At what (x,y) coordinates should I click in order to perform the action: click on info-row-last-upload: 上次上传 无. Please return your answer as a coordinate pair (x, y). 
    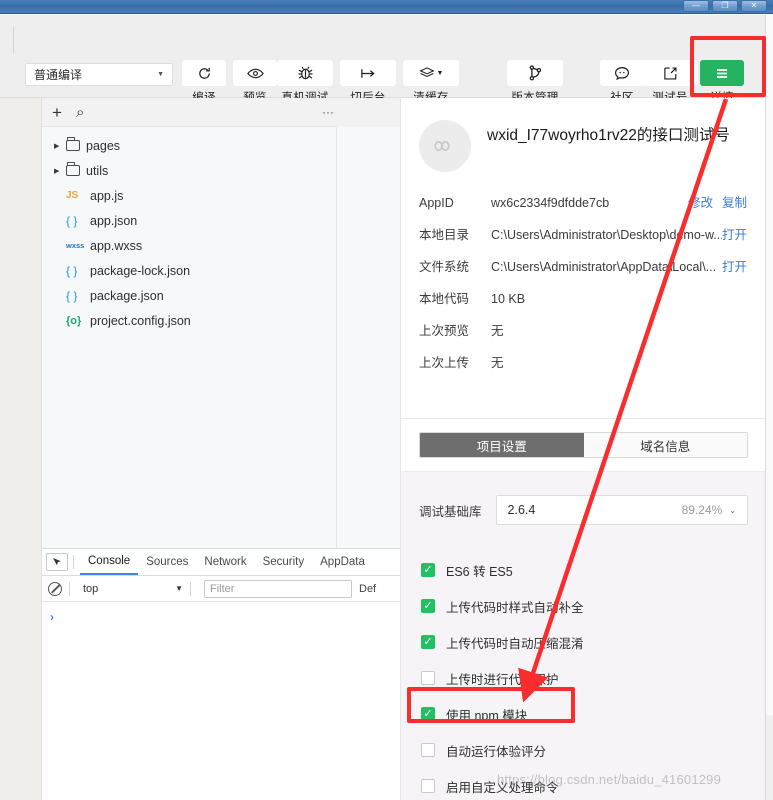
    Looking at the image, I should click on (583, 368).